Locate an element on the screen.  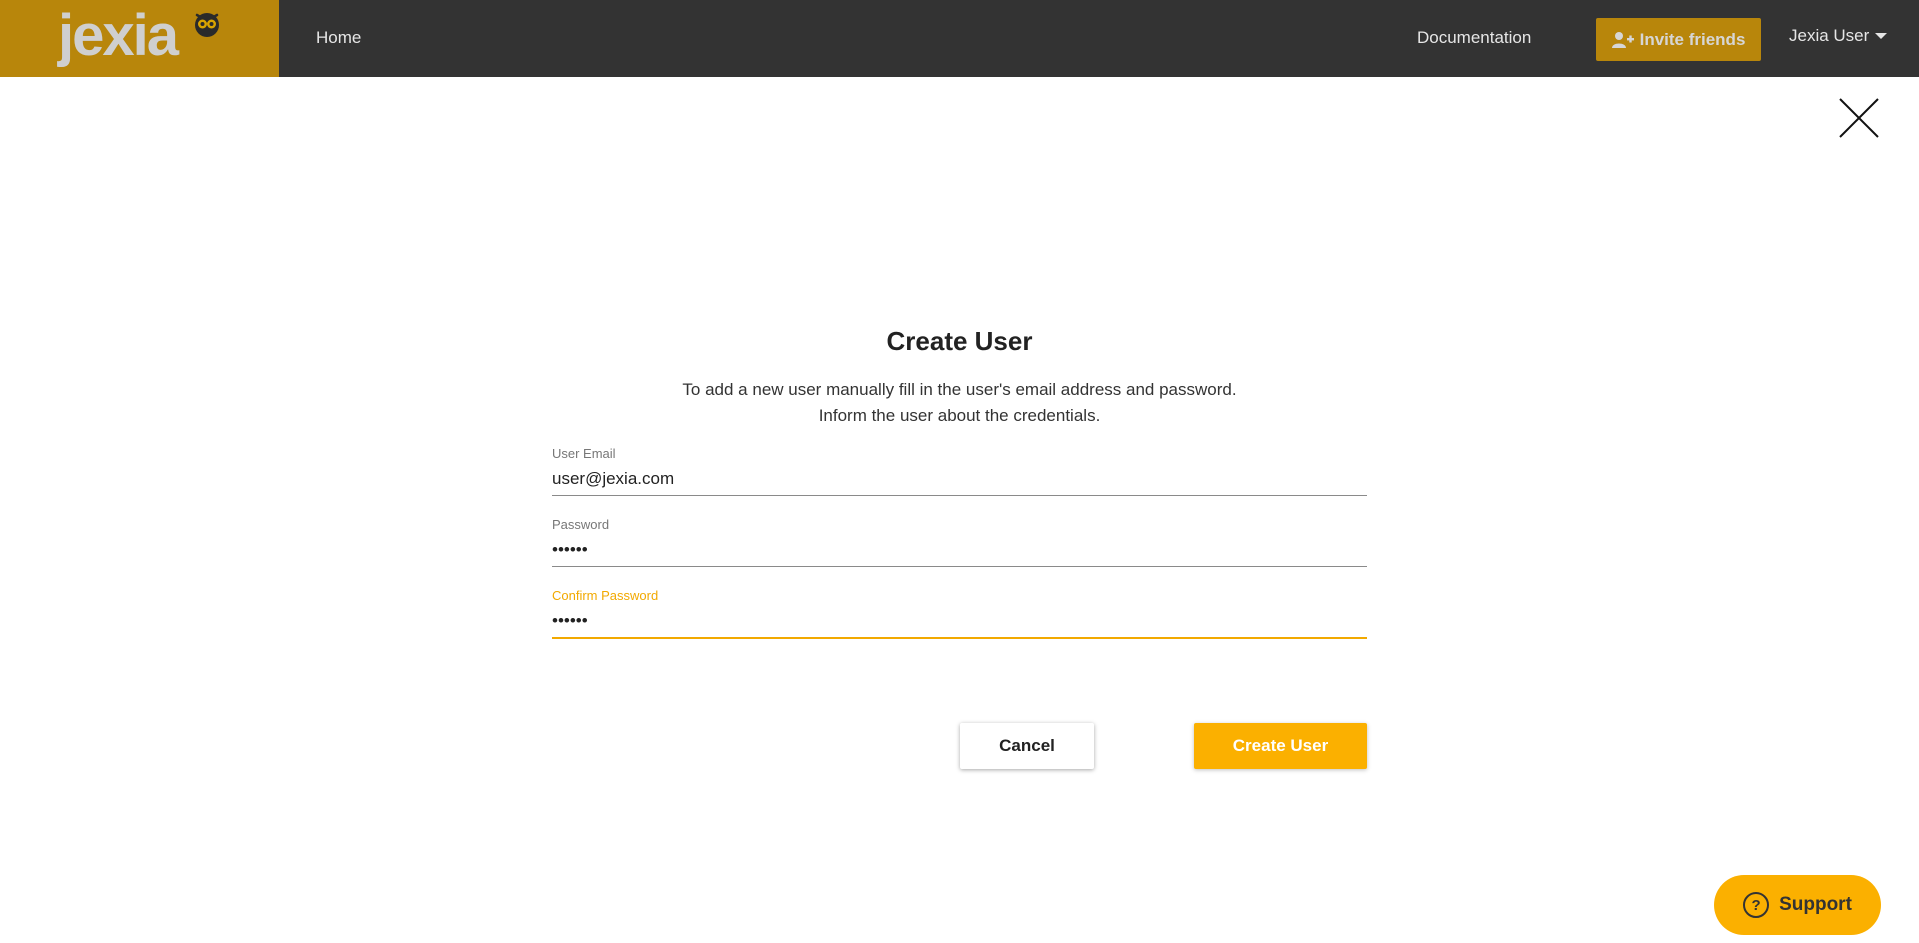
invite-friends-button: Invite friends is located at coordinates (1678, 39).